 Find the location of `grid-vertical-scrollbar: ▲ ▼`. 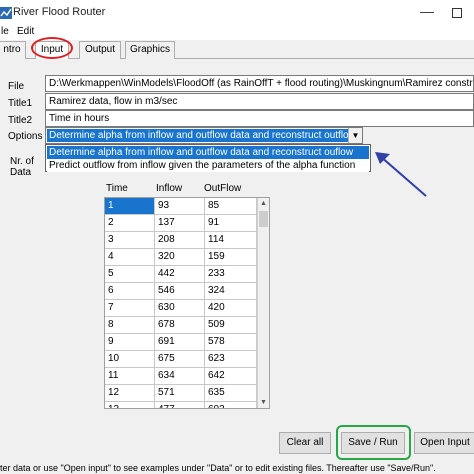

grid-vertical-scrollbar: ▲ ▼ is located at coordinates (263, 303).